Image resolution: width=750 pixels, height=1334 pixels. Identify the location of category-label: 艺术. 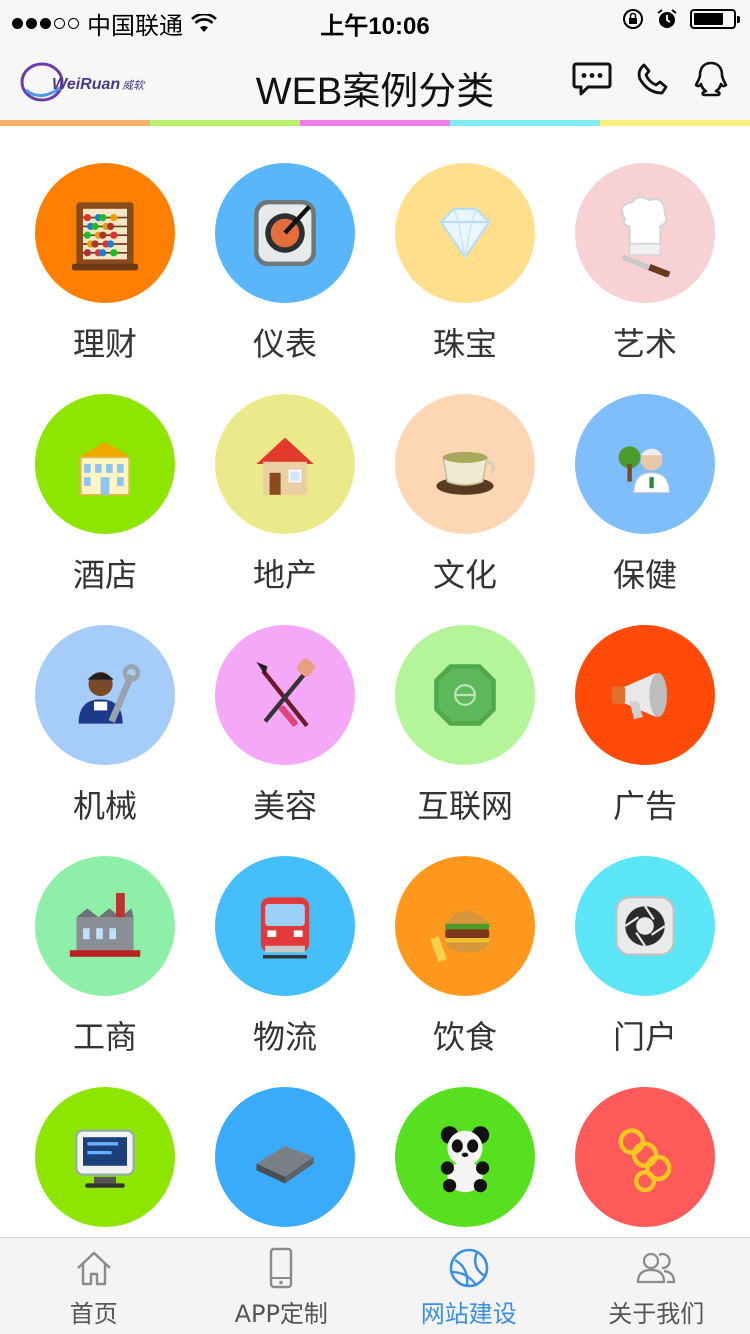
(644, 344).